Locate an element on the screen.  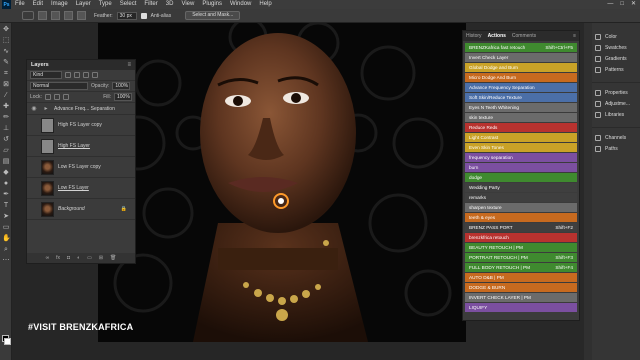
photoshop-logo: Ps is located at coordinates (6, 4).